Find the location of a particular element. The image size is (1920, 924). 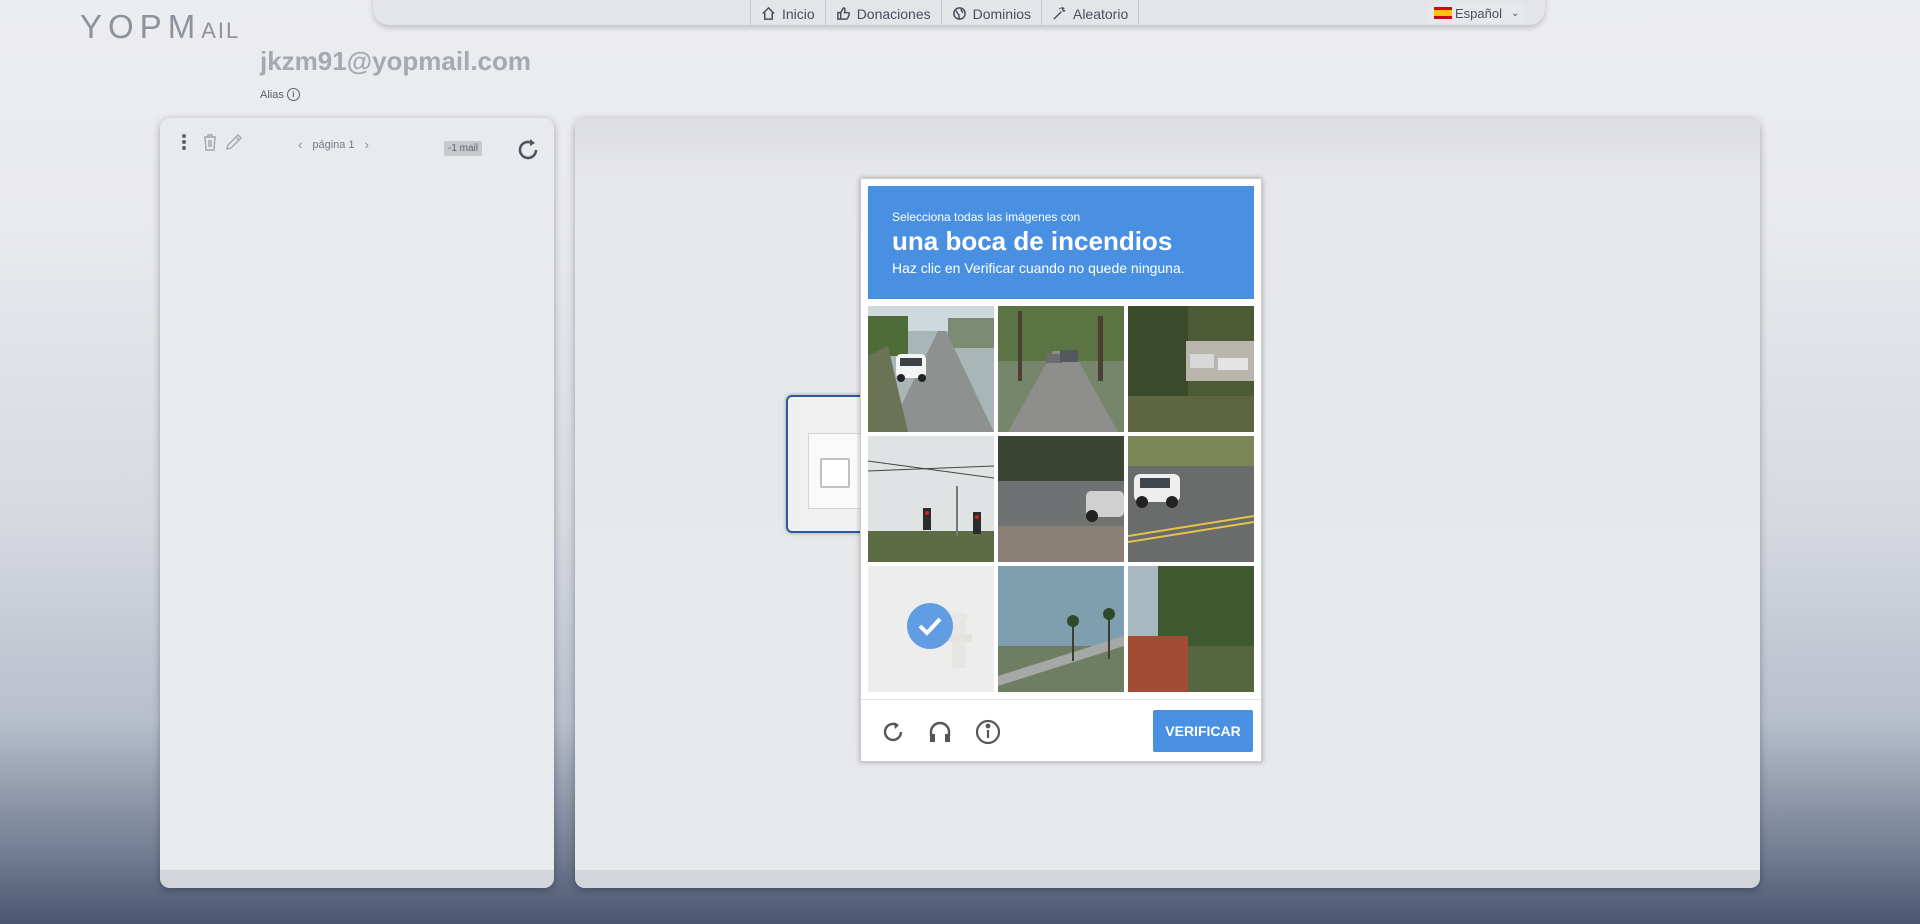

nav-item-donaciones: Donaciones is located at coordinates (884, 13).